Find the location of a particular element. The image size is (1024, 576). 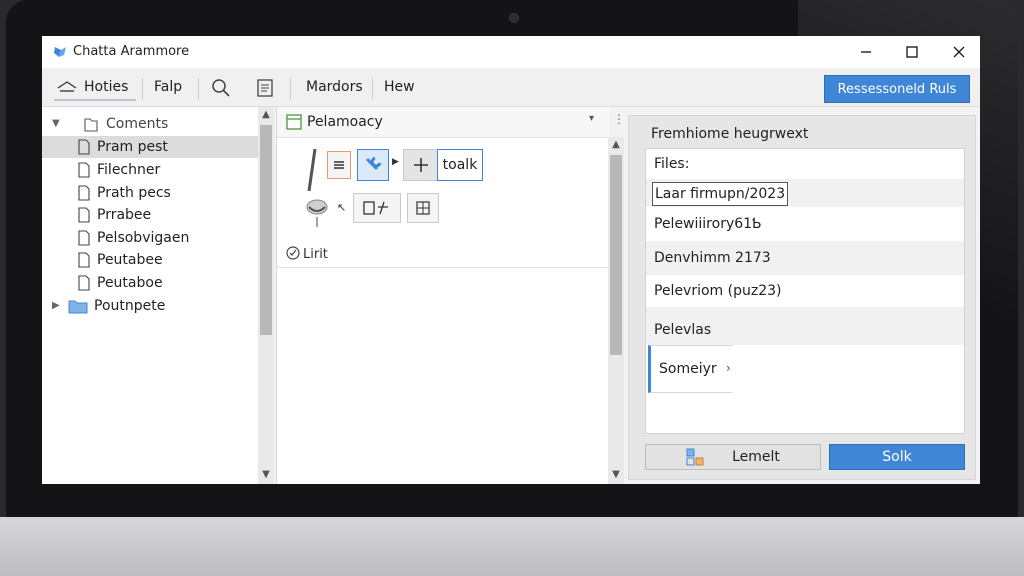

list-item: Laar firmupn/2023 is located at coordinates (805, 193).